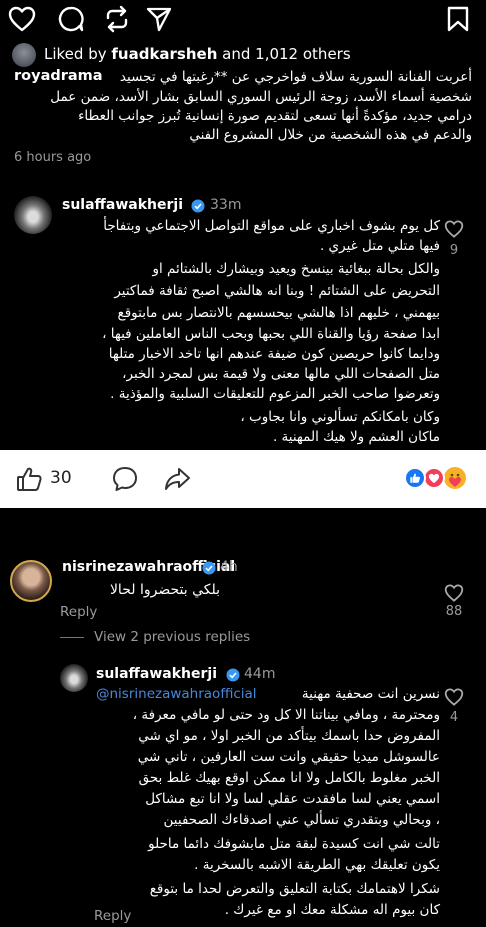 The image size is (486, 927). What do you see at coordinates (243, 479) in the screenshot?
I see `reaction-bar: 30` at bounding box center [243, 479].